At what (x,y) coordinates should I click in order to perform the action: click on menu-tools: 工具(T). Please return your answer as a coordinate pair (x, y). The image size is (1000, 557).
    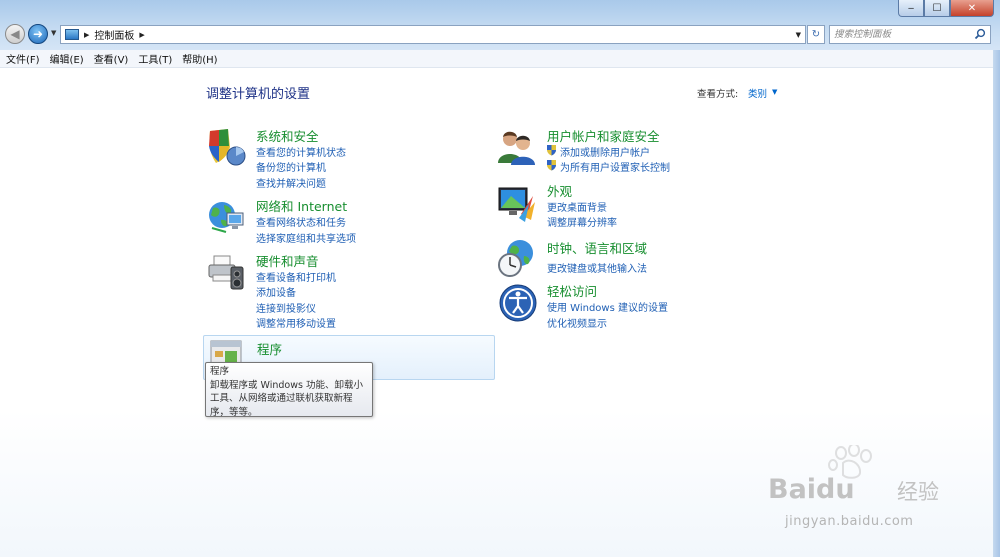
    Looking at the image, I should click on (155, 58).